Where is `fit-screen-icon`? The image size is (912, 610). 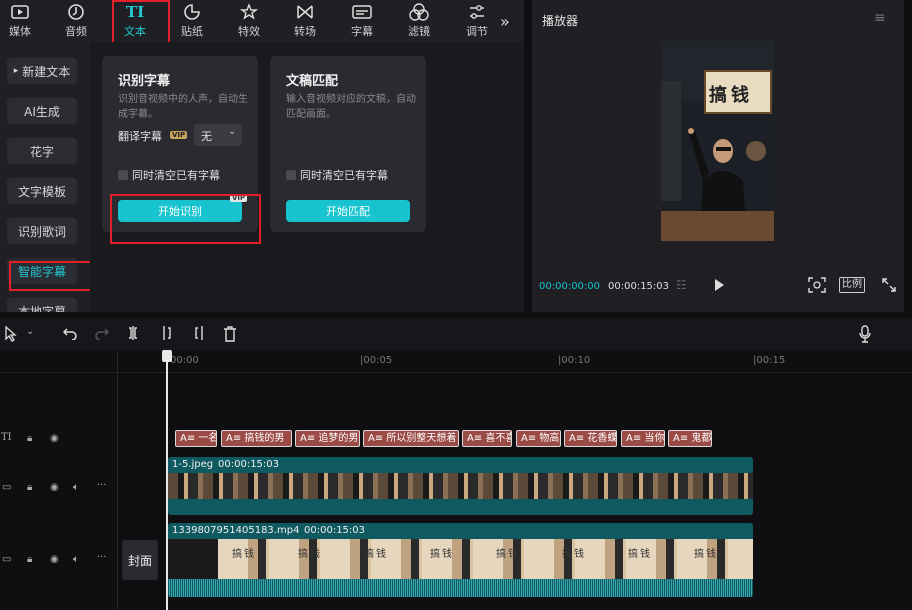
fit-screen-icon is located at coordinates (817, 285).